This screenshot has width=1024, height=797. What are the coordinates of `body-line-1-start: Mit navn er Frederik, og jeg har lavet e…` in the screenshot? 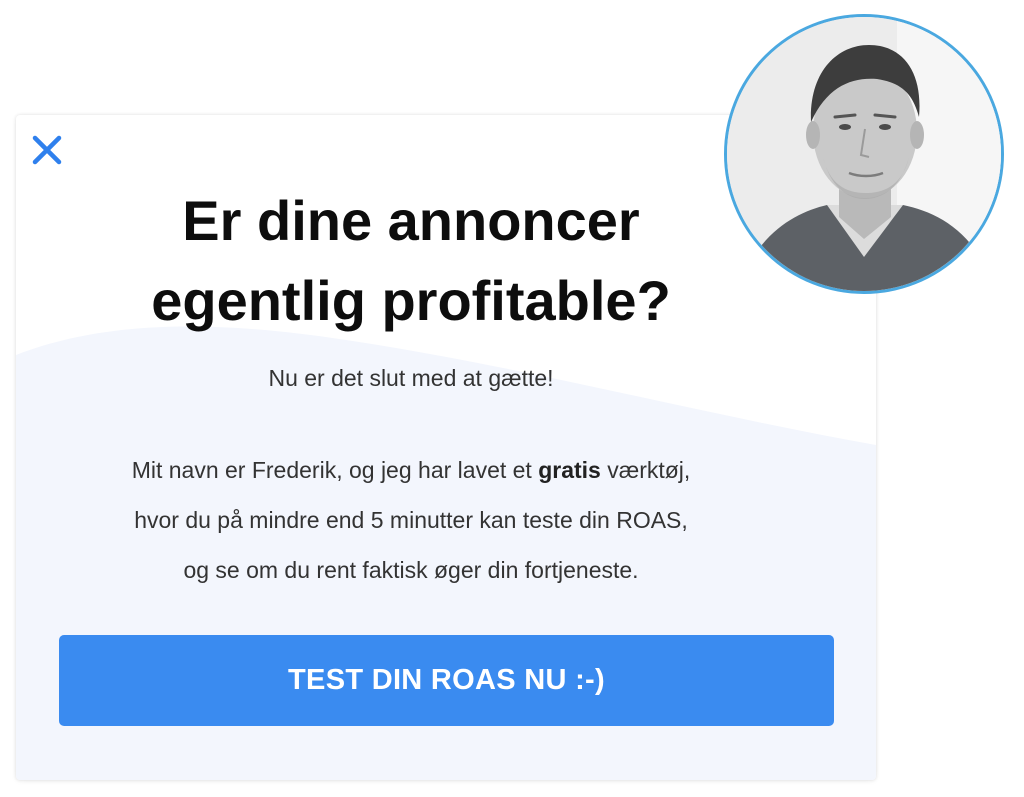 It's located at (335, 470).